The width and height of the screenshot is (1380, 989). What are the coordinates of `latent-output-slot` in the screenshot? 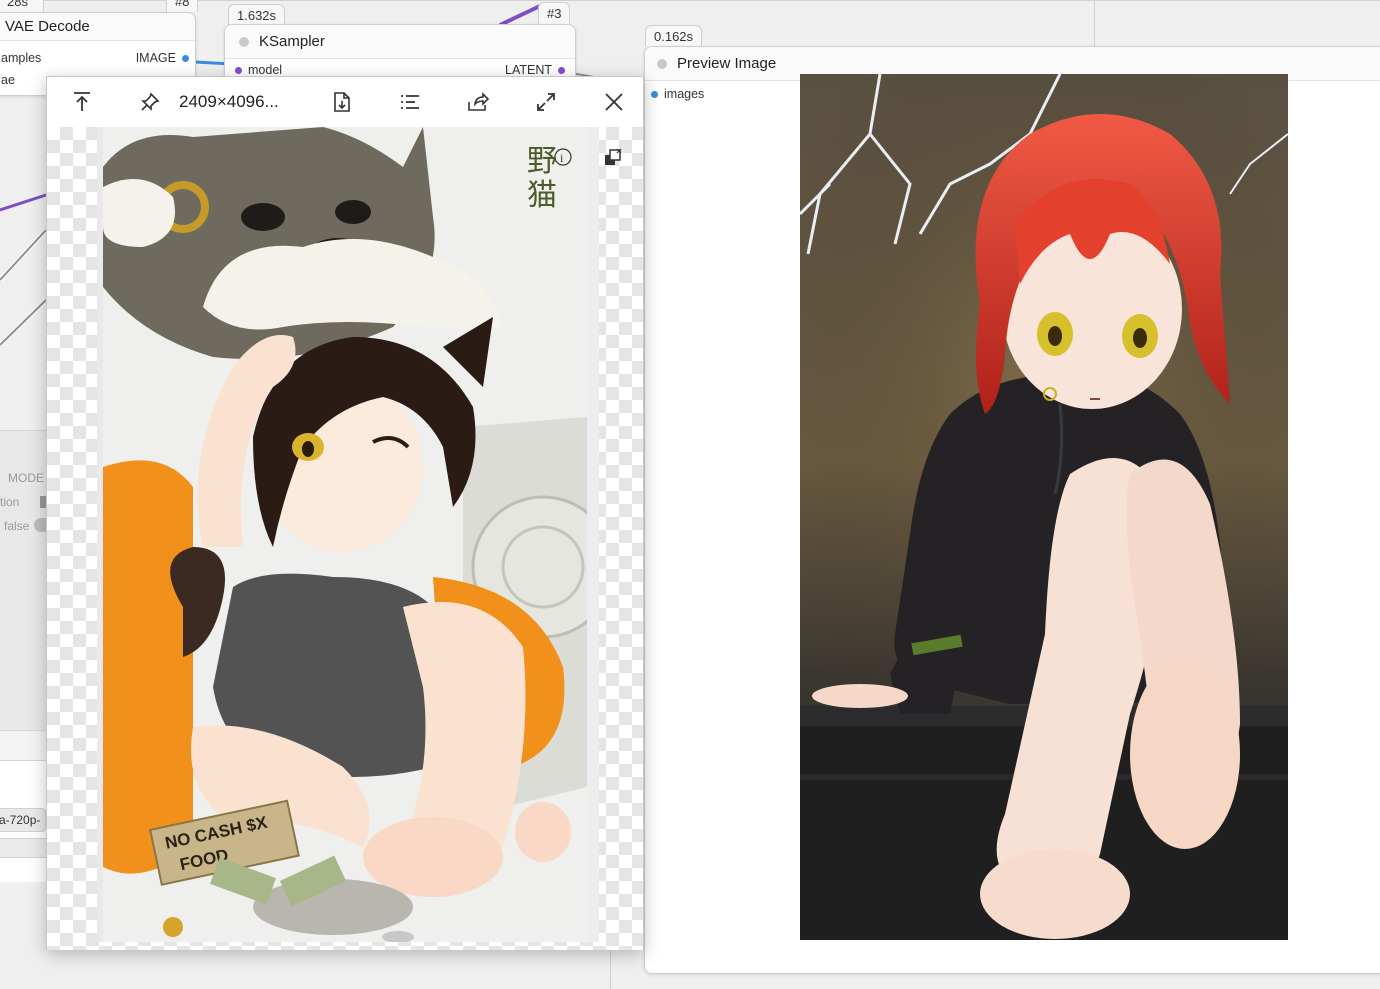 It's located at (561, 70).